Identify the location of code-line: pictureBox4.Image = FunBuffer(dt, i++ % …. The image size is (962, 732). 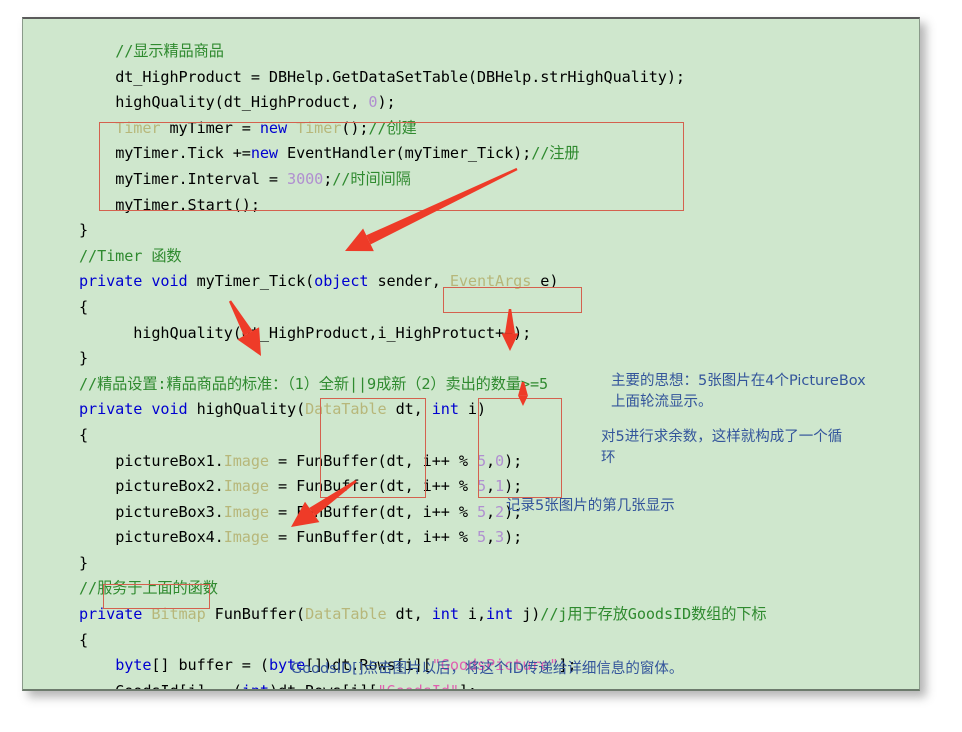
(423, 538).